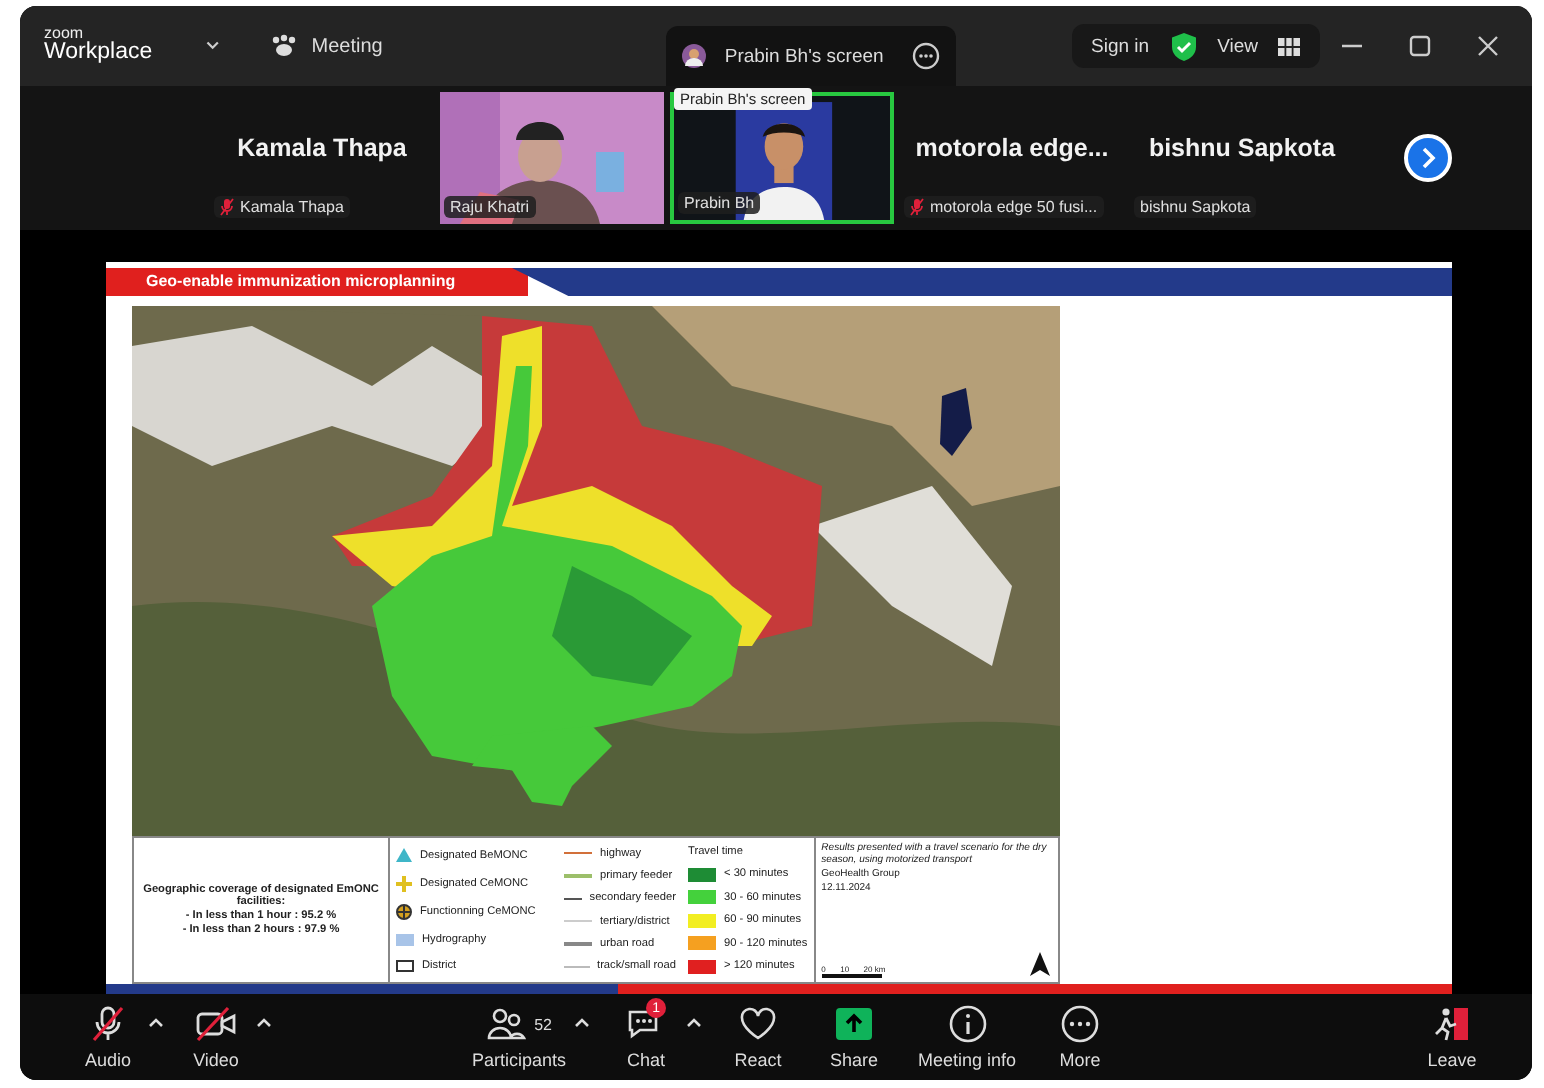 This screenshot has width=1544, height=1088. I want to click on audio-button: Audio, so click(108, 1037).